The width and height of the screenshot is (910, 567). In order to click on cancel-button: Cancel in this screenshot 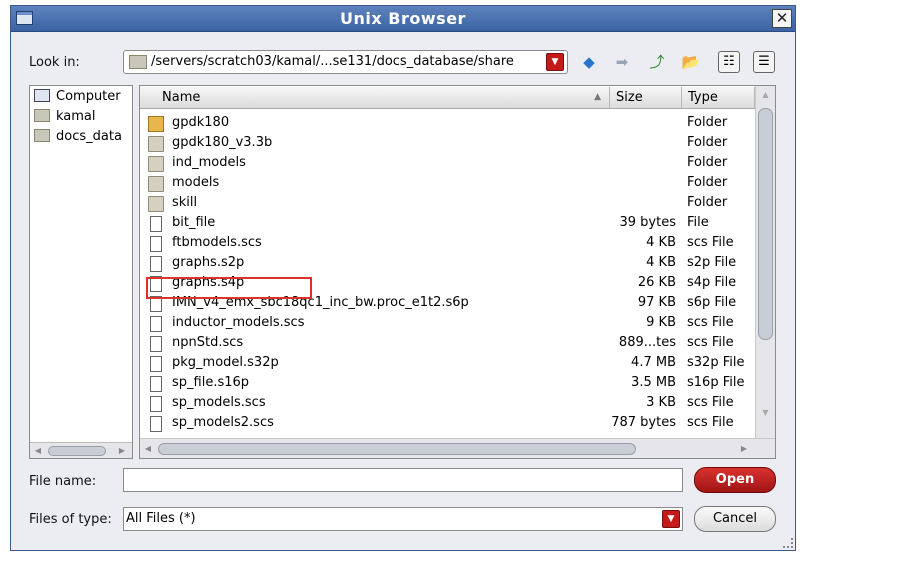, I will do `click(735, 519)`.